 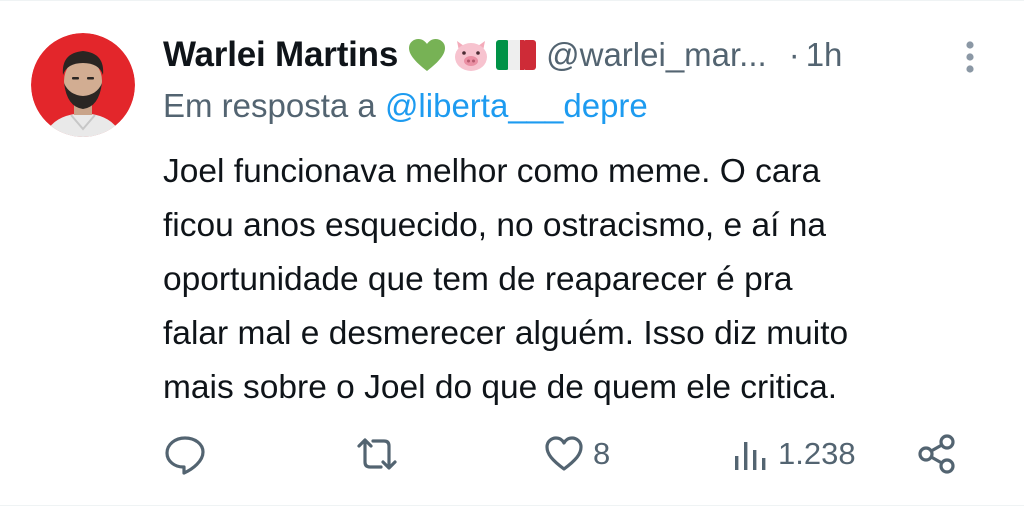 I want to click on views-button: 1.238, so click(x=794, y=454).